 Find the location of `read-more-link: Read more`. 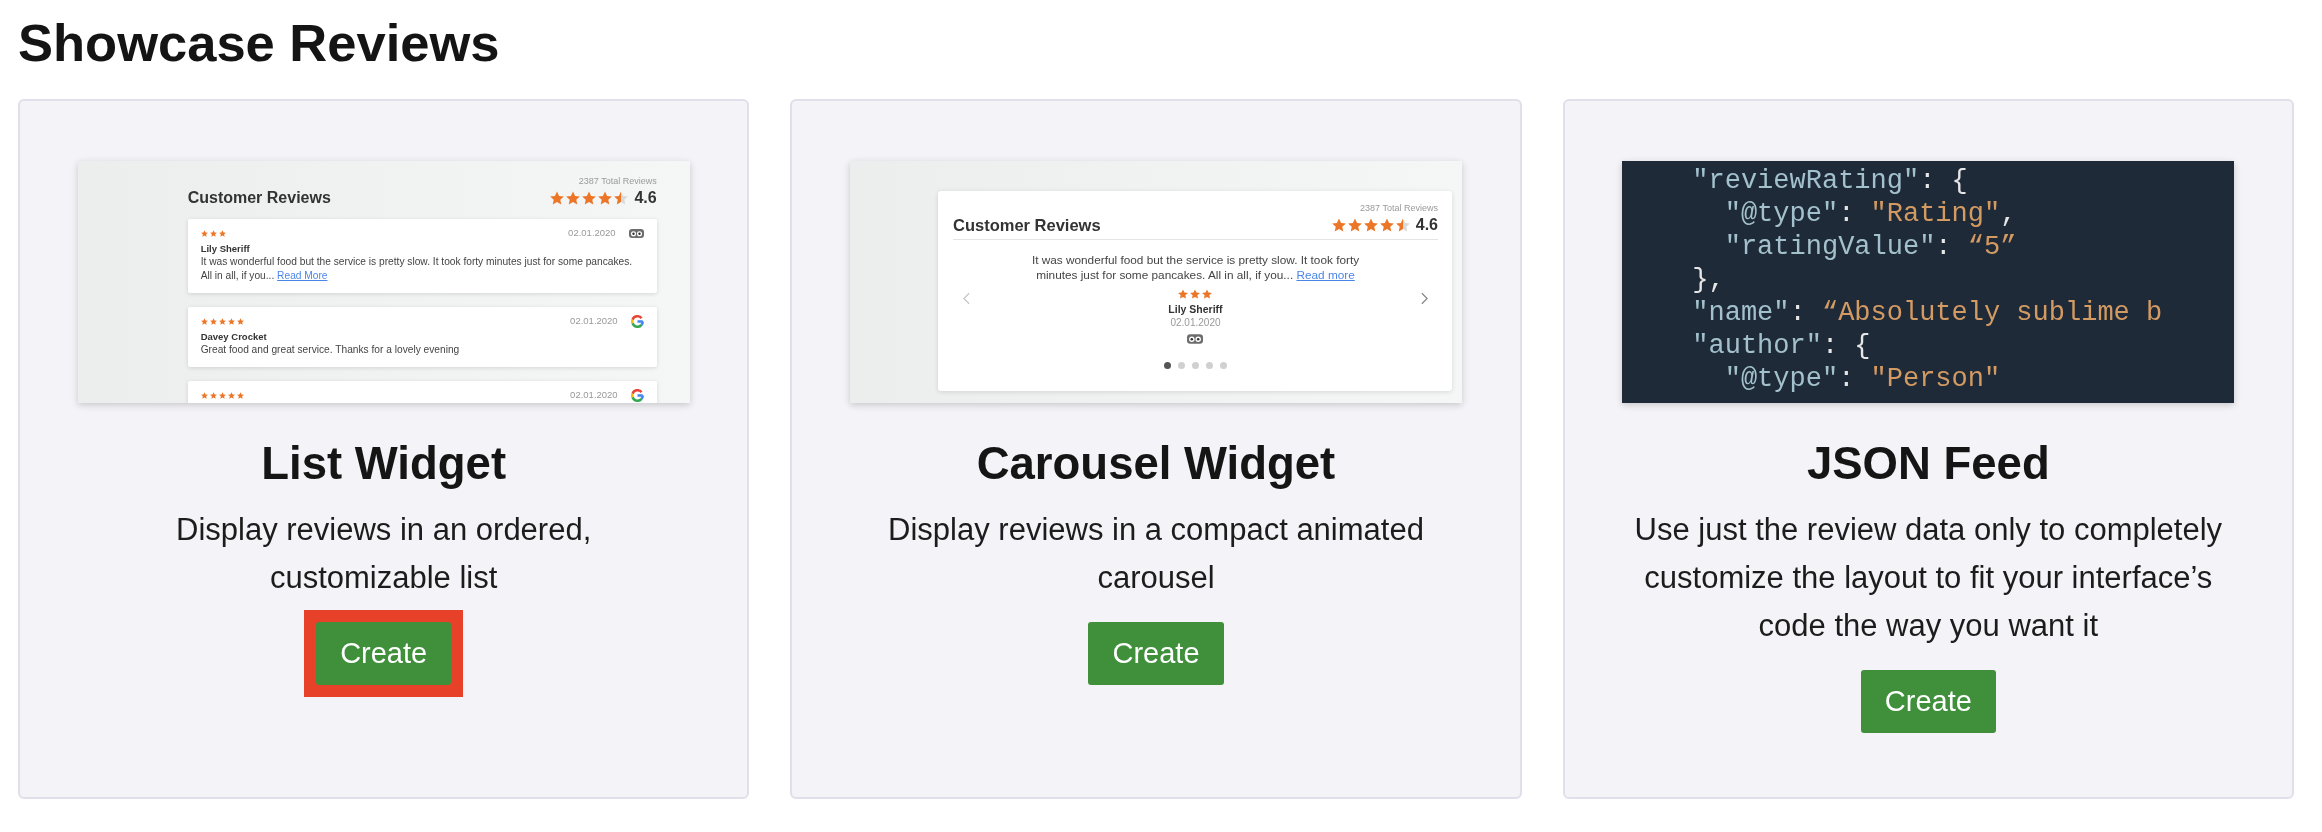

read-more-link: Read more is located at coordinates (1325, 275).